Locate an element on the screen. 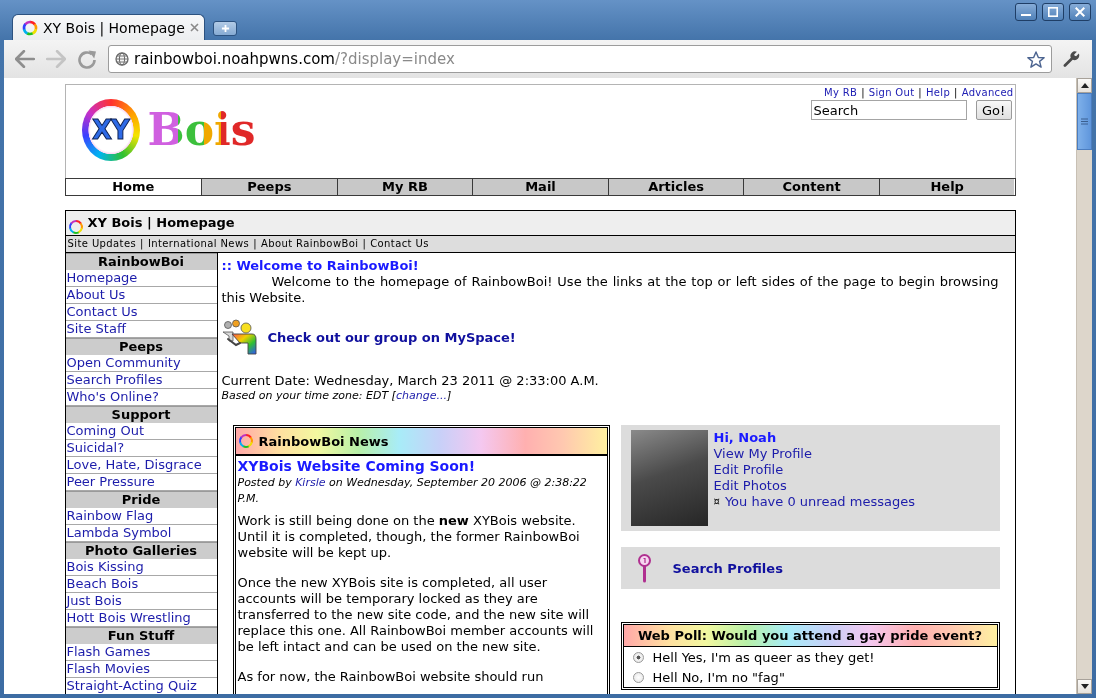 The height and width of the screenshot is (698, 1096). sidebar-heading: RainbowBoi is located at coordinates (141, 261).